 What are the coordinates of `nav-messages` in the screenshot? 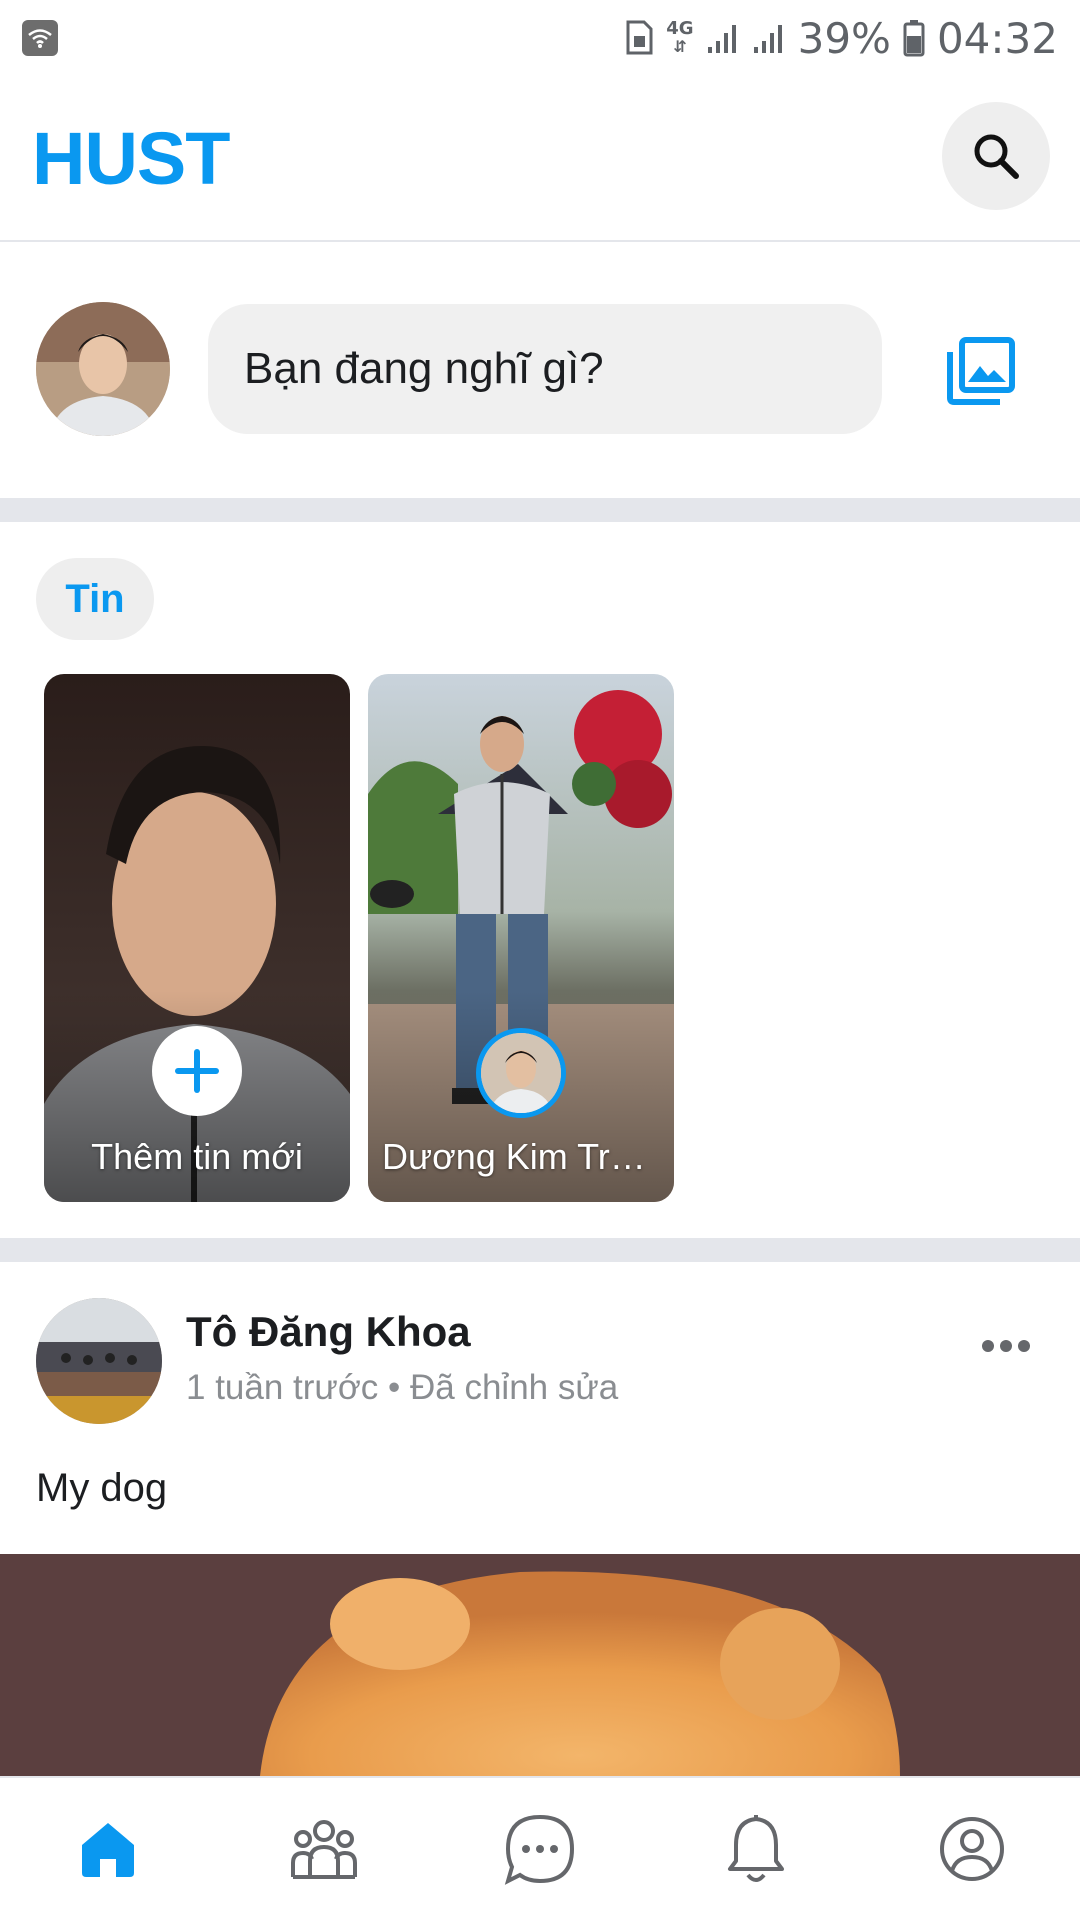 It's located at (540, 1849).